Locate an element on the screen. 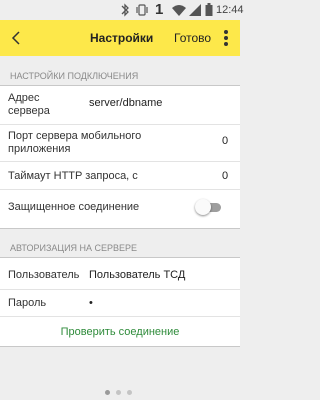 The height and width of the screenshot is (400, 320). password-field: • is located at coordinates (91, 303).